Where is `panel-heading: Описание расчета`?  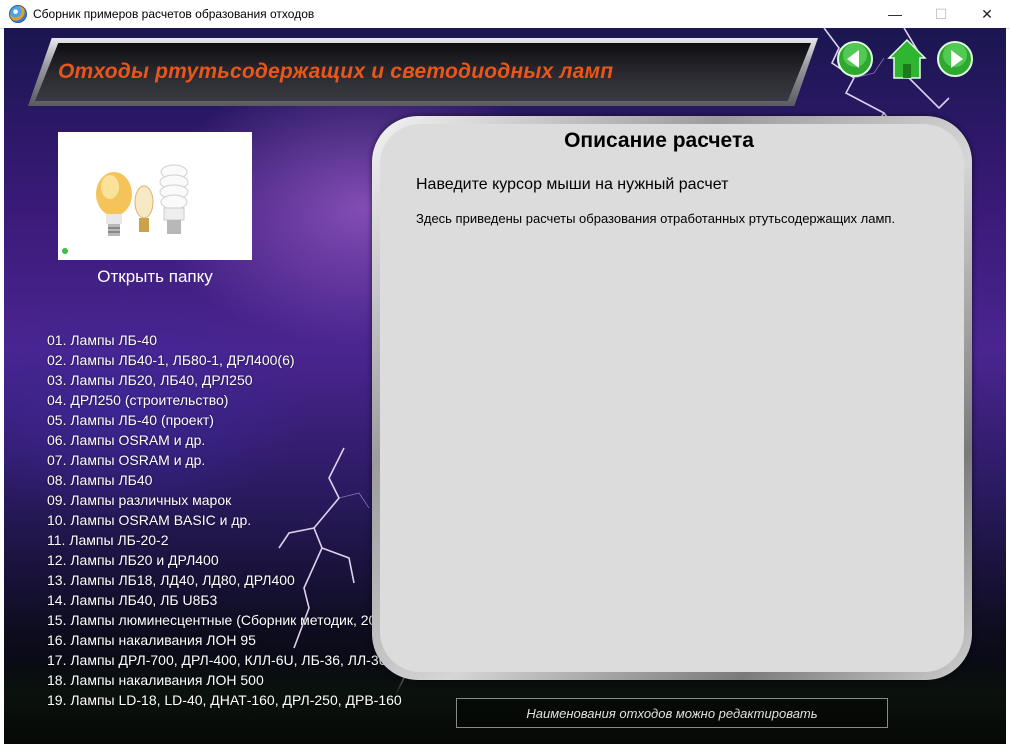 panel-heading: Описание расчета is located at coordinates (659, 140).